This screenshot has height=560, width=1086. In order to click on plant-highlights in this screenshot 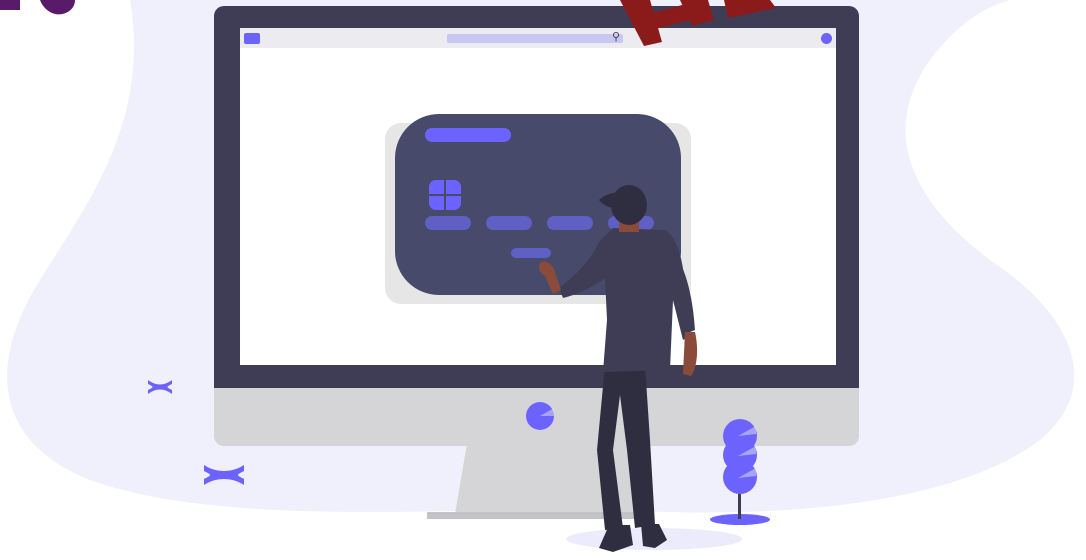, I will do `click(747, 452)`.